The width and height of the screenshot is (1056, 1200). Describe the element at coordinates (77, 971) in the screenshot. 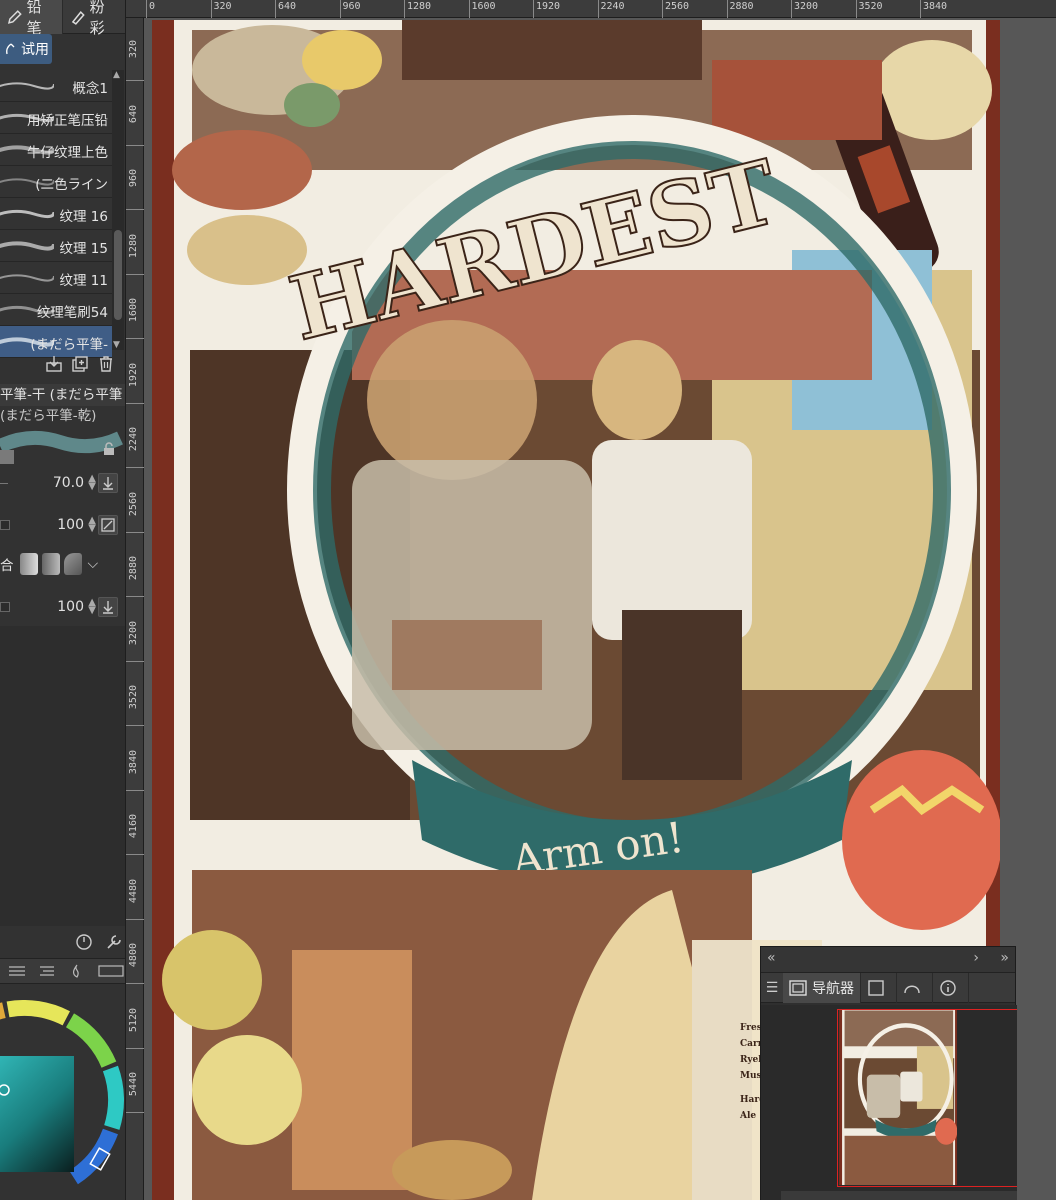

I see `fire-icon` at that location.